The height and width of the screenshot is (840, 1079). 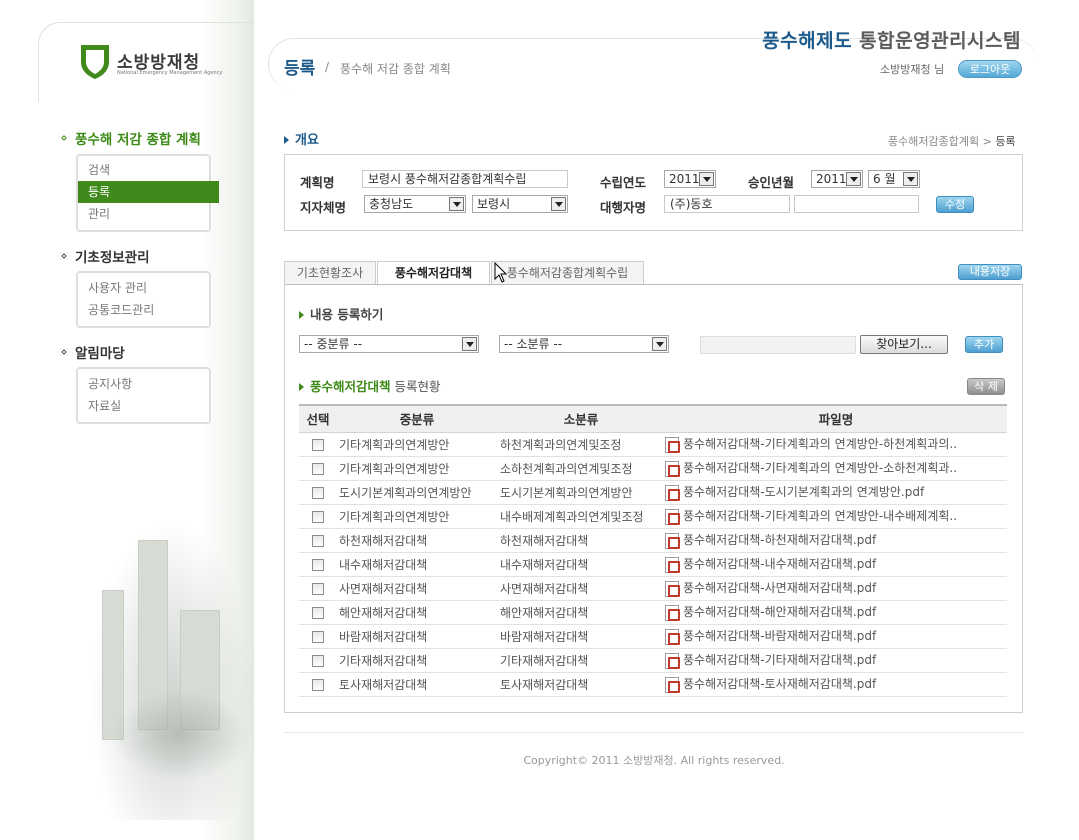 What do you see at coordinates (820, 444) in the screenshot?
I see `file-name-link: 풍수해저감대책-기타계획과의 연계방안-하천계획과의..` at bounding box center [820, 444].